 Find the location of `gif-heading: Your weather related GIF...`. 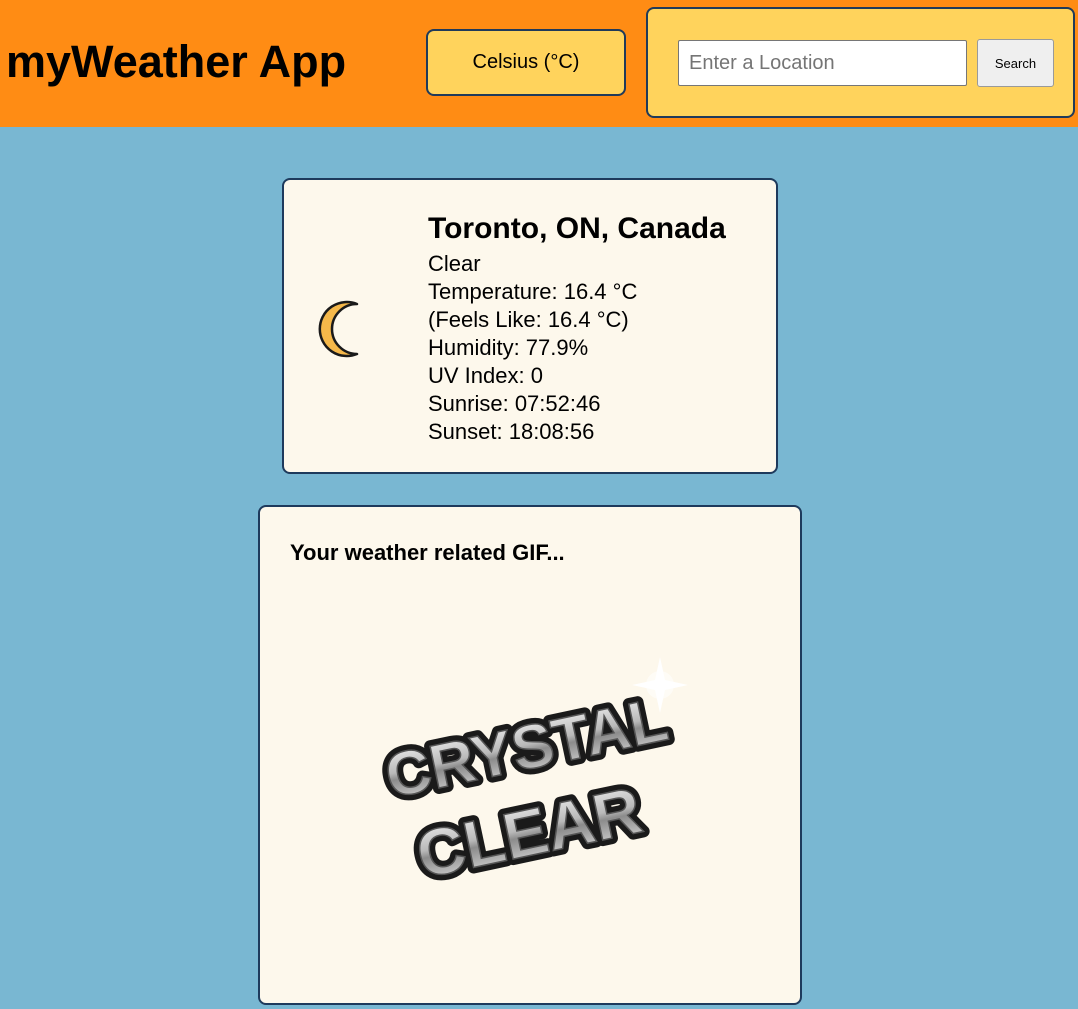

gif-heading: Your weather related GIF... is located at coordinates (427, 552).